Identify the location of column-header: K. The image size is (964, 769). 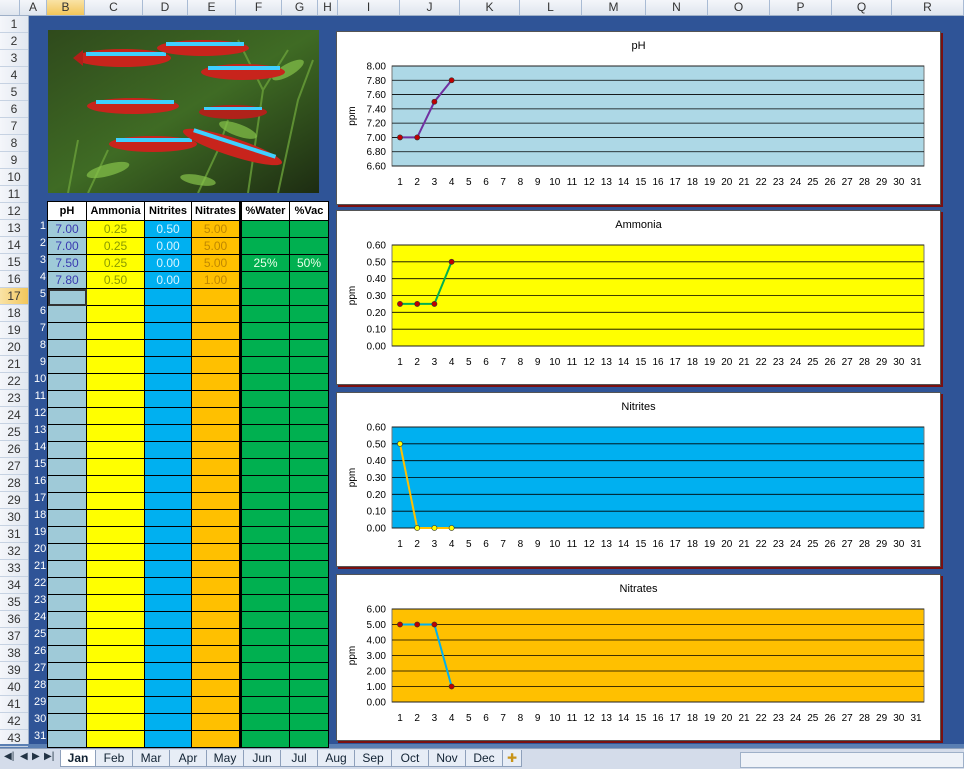
(490, 7).